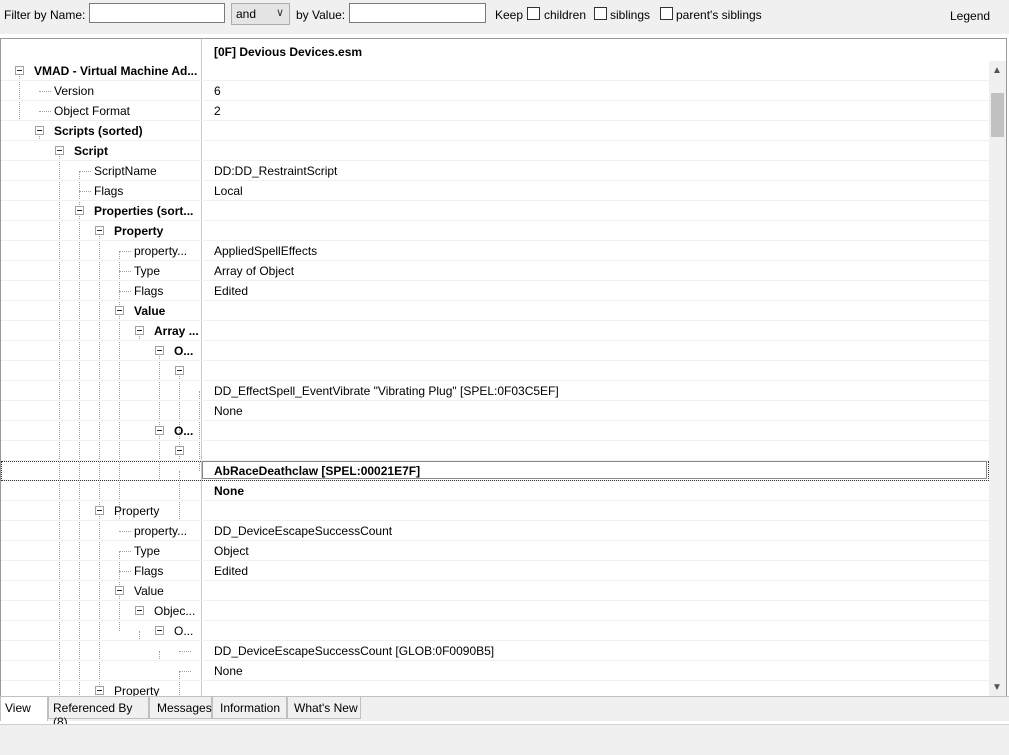 This screenshot has width=1009, height=755. Describe the element at coordinates (92, 111) in the screenshot. I see `row-name: Object Format` at that location.